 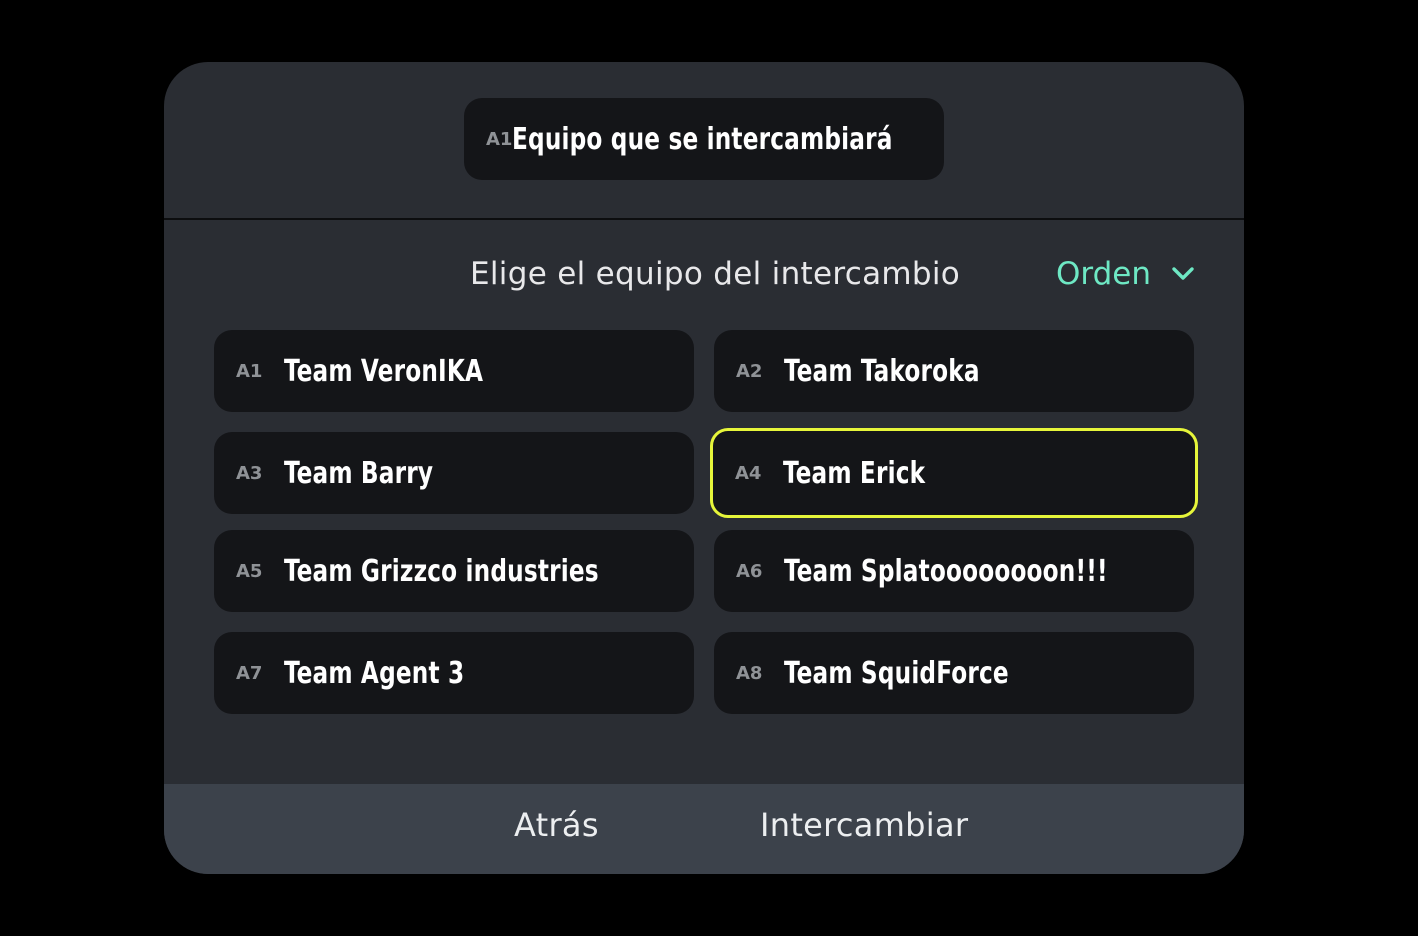 I want to click on team-name: Team Splatoooooooon!!!, so click(x=946, y=571).